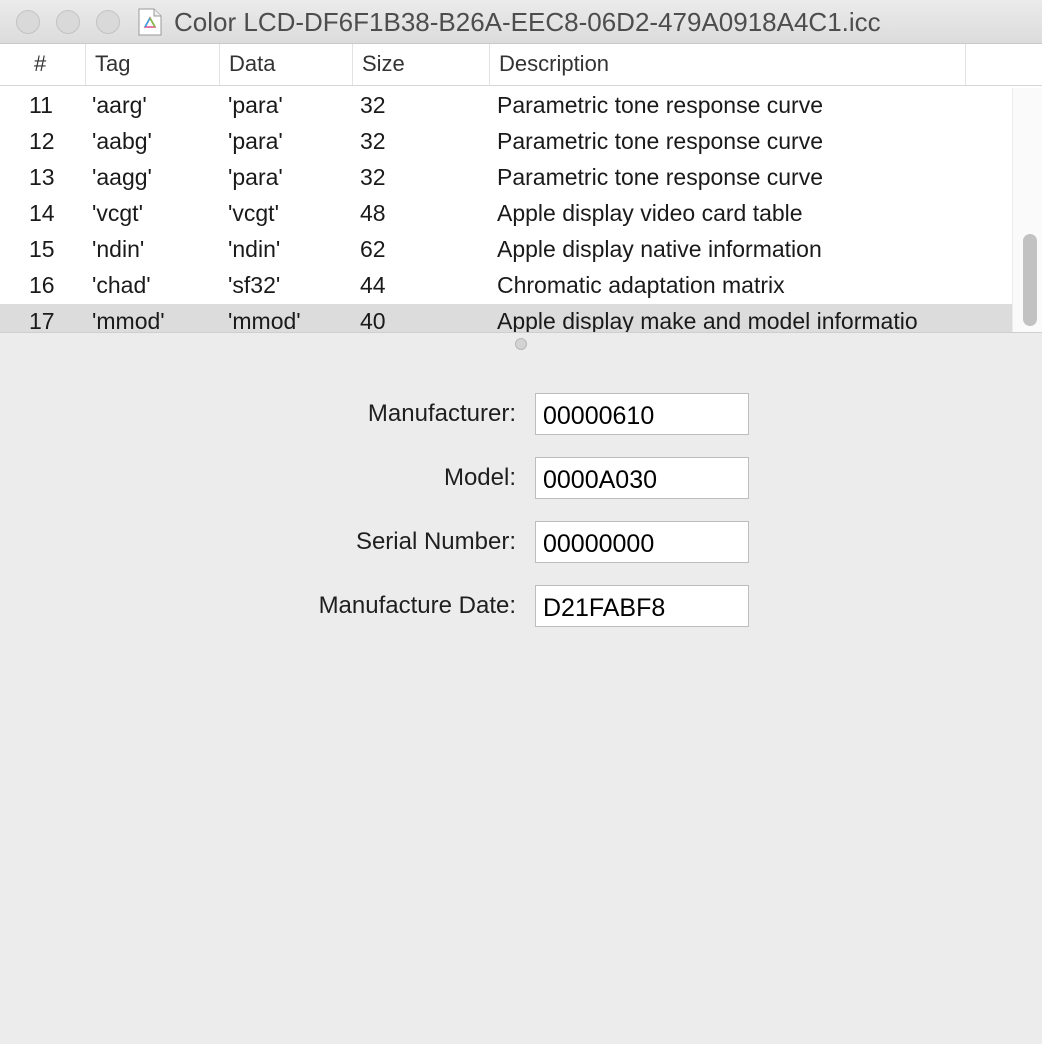 The width and height of the screenshot is (1042, 1044). Describe the element at coordinates (1027, 210) in the screenshot. I see `table-vertical-scrollbar` at that location.